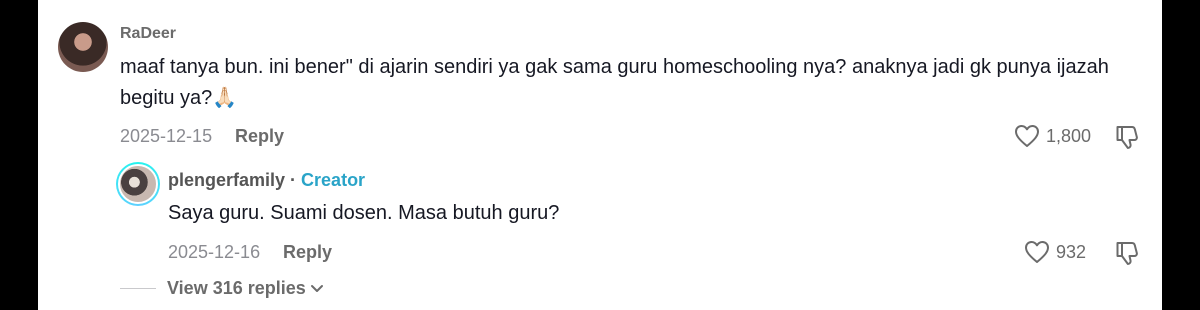  I want to click on praying-hands-icon: 🙏🏻, so click(225, 98).